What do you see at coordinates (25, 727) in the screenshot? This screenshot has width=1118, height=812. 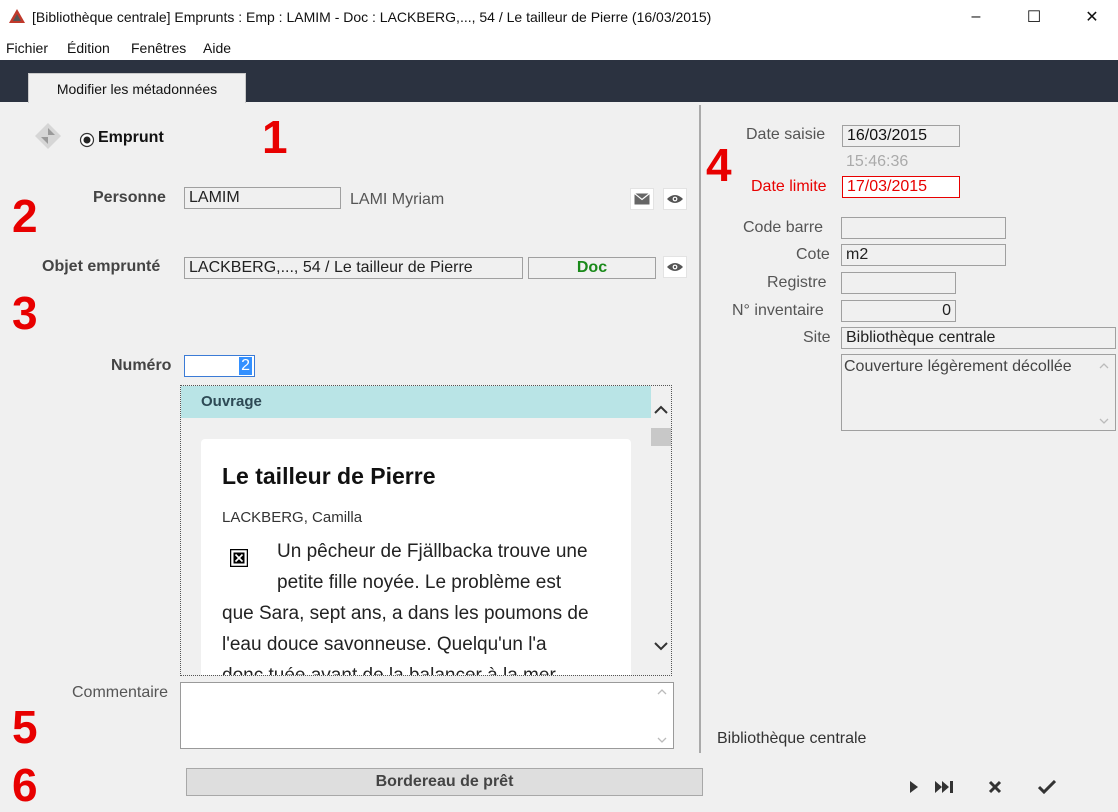 I see `step-marker-5: 5` at bounding box center [25, 727].